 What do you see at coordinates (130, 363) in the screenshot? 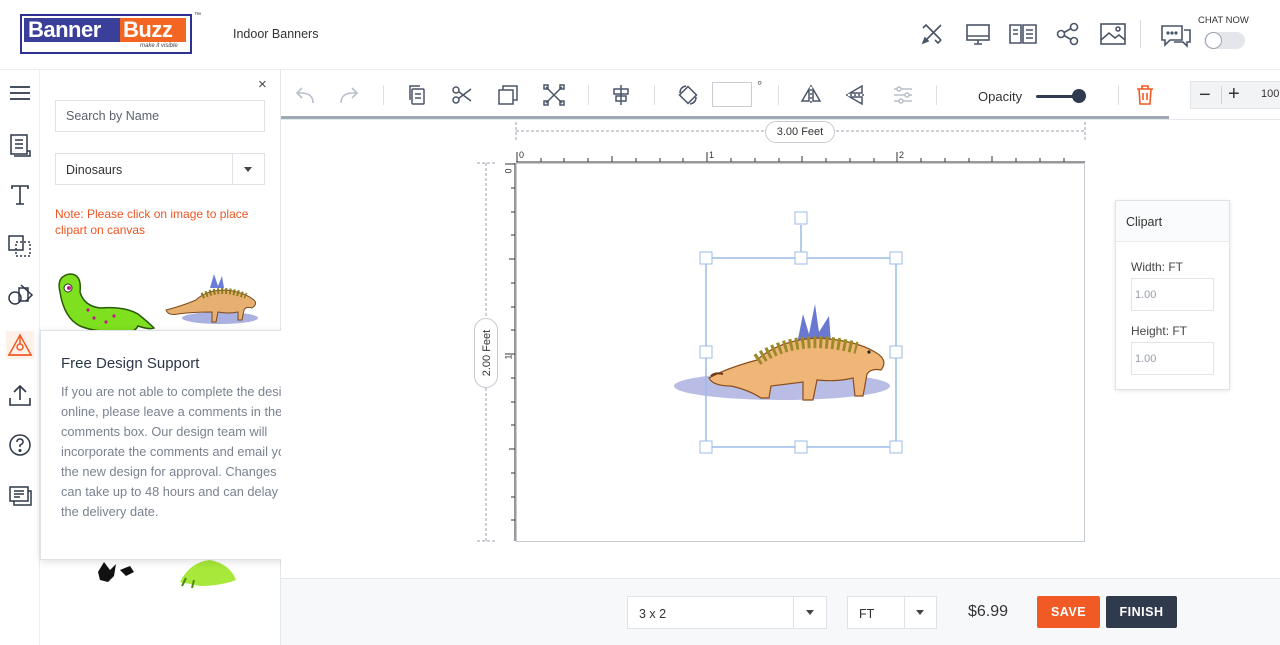
I see `popup-title: Free Design Support` at bounding box center [130, 363].